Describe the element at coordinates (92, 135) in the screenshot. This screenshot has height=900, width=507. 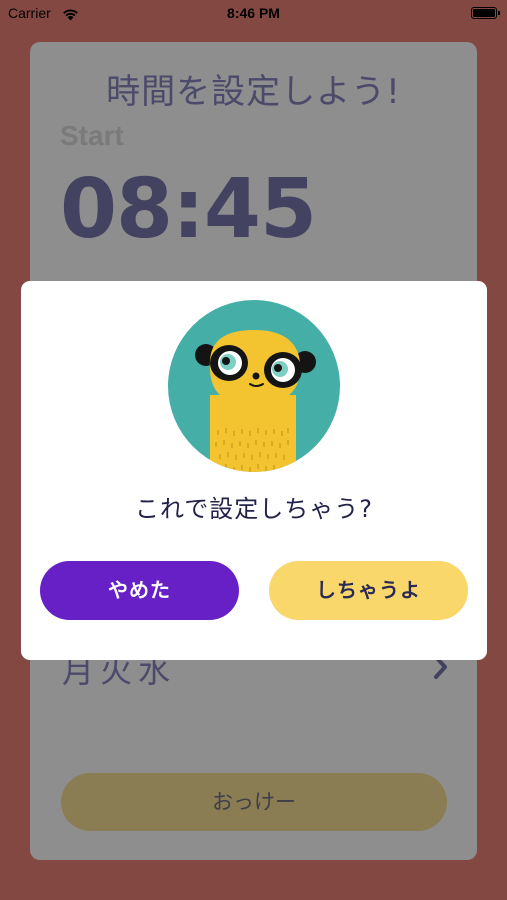
I see `start-label: Start` at that location.